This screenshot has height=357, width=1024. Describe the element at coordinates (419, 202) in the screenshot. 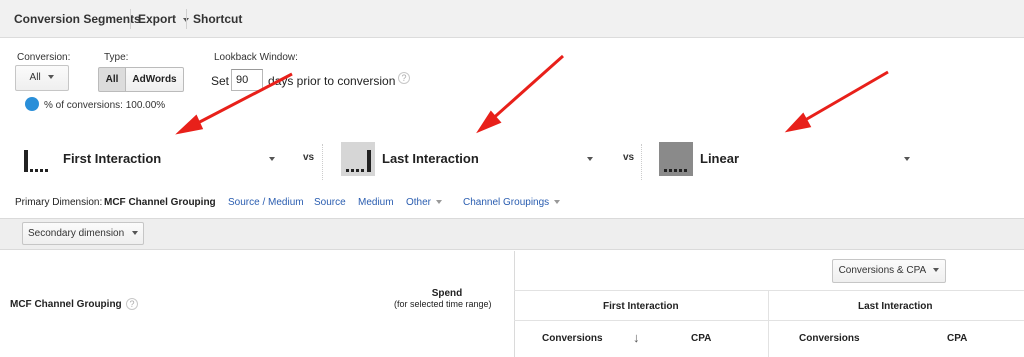

I see `dimension-other-label: Other` at that location.